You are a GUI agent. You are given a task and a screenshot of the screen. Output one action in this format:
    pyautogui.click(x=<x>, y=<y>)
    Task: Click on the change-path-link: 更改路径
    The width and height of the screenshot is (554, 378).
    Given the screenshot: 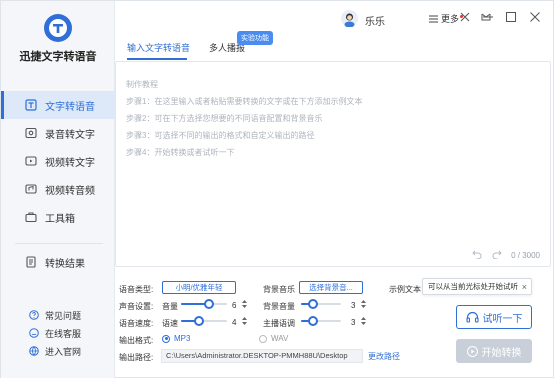 What is the action you would take?
    pyautogui.click(x=384, y=356)
    